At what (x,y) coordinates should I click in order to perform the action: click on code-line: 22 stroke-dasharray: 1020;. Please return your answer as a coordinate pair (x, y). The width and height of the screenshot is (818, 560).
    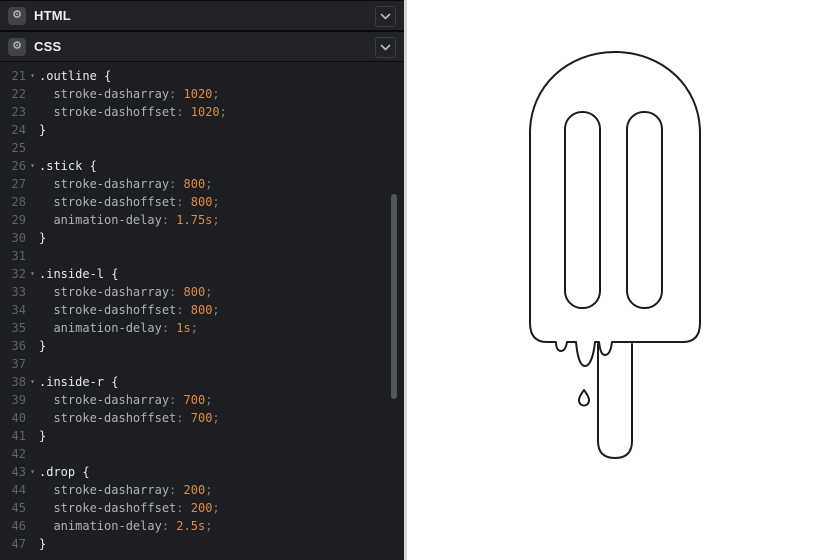
    Looking at the image, I should click on (202, 94).